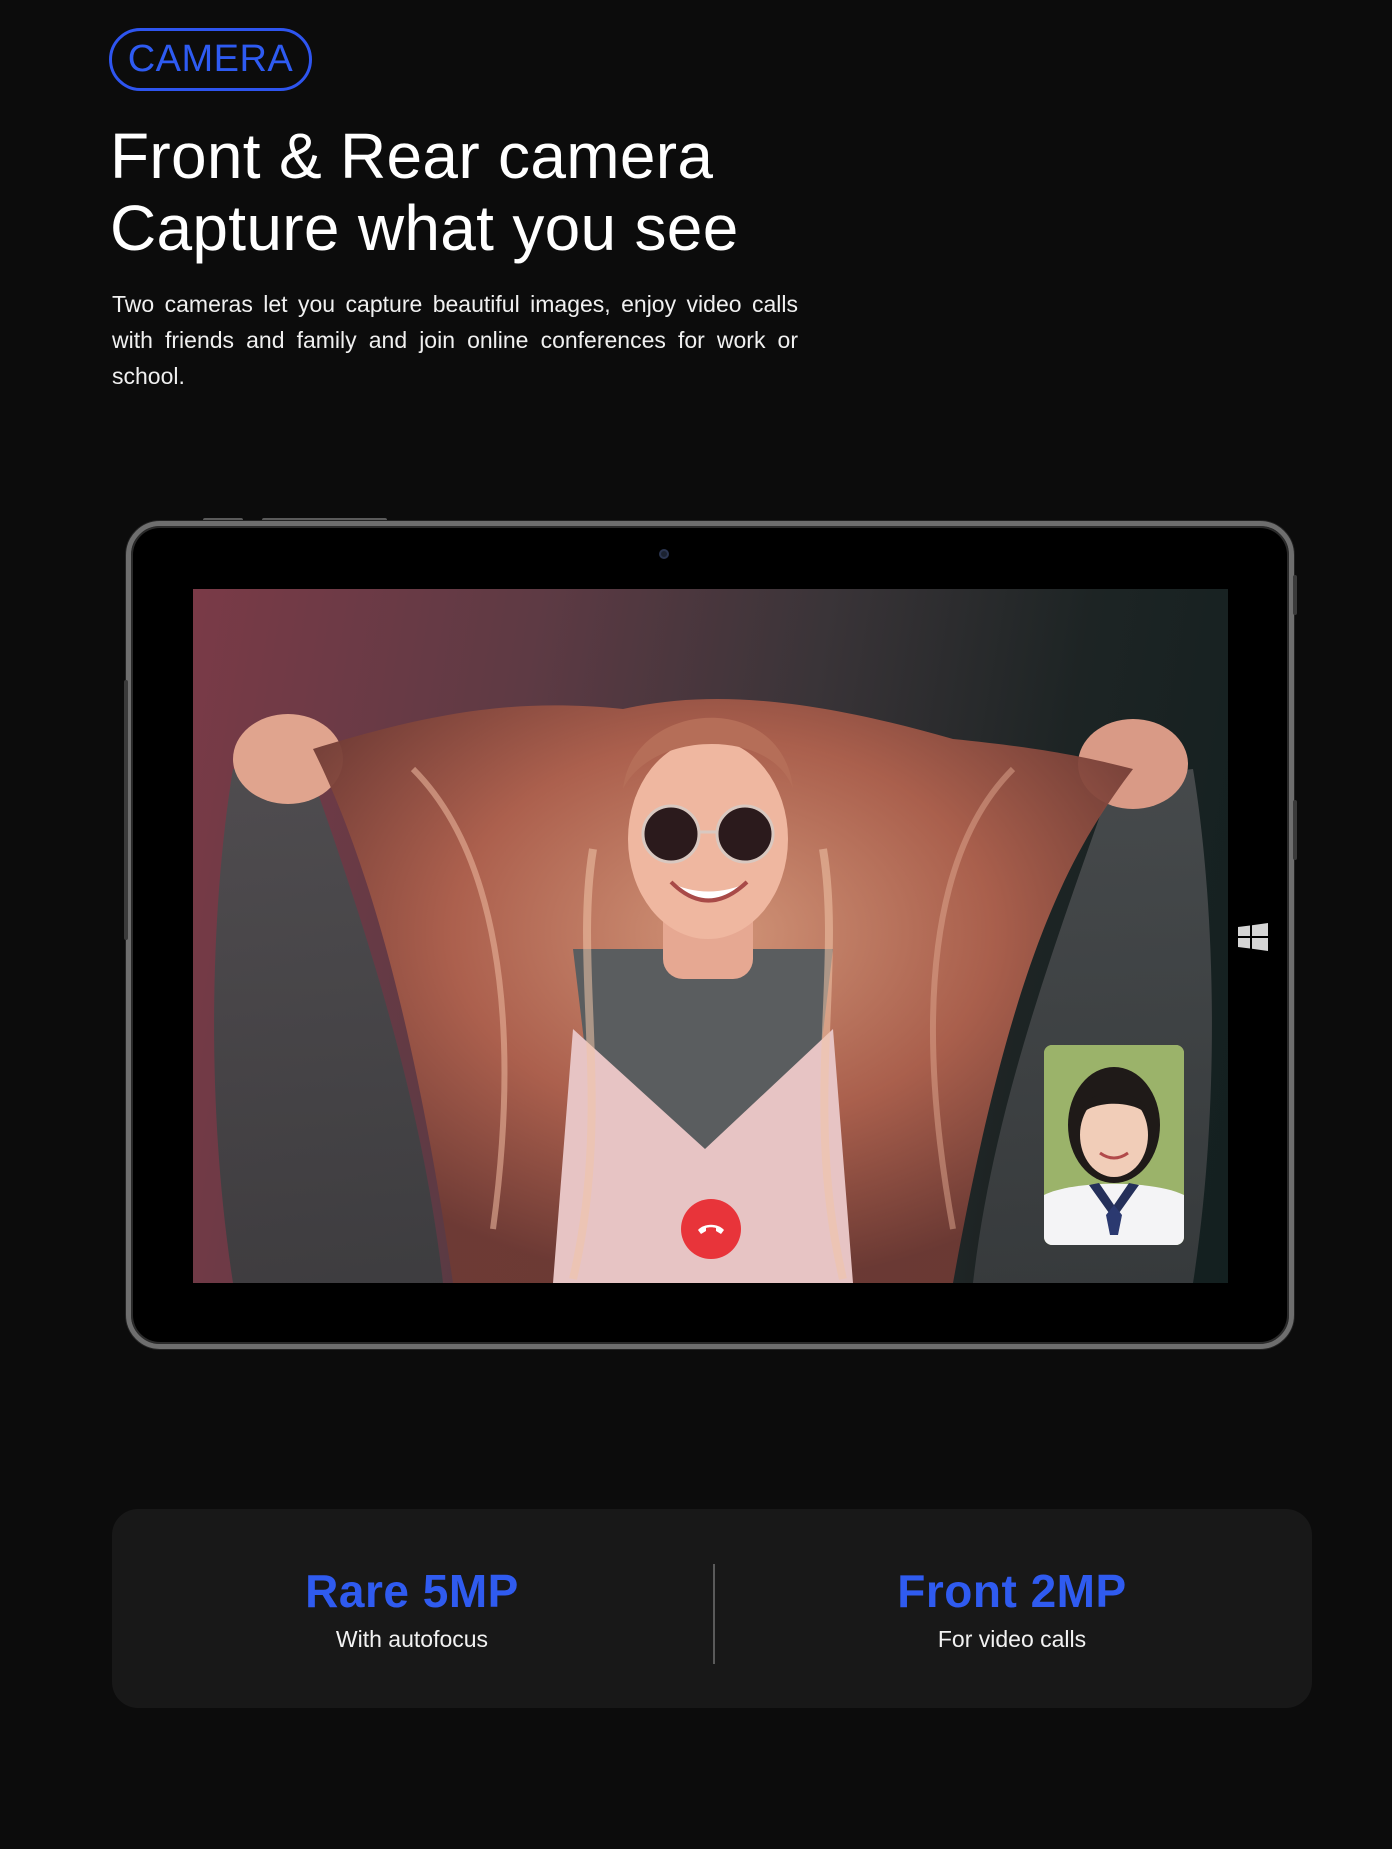 This screenshot has height=1849, width=1392. I want to click on rear-camera-subtitle: With autofocus, so click(412, 1639).